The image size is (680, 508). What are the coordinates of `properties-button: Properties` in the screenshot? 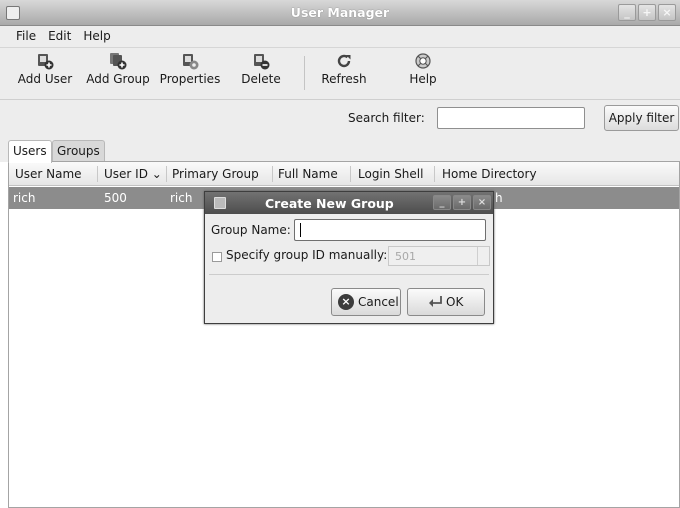 It's located at (190, 74).